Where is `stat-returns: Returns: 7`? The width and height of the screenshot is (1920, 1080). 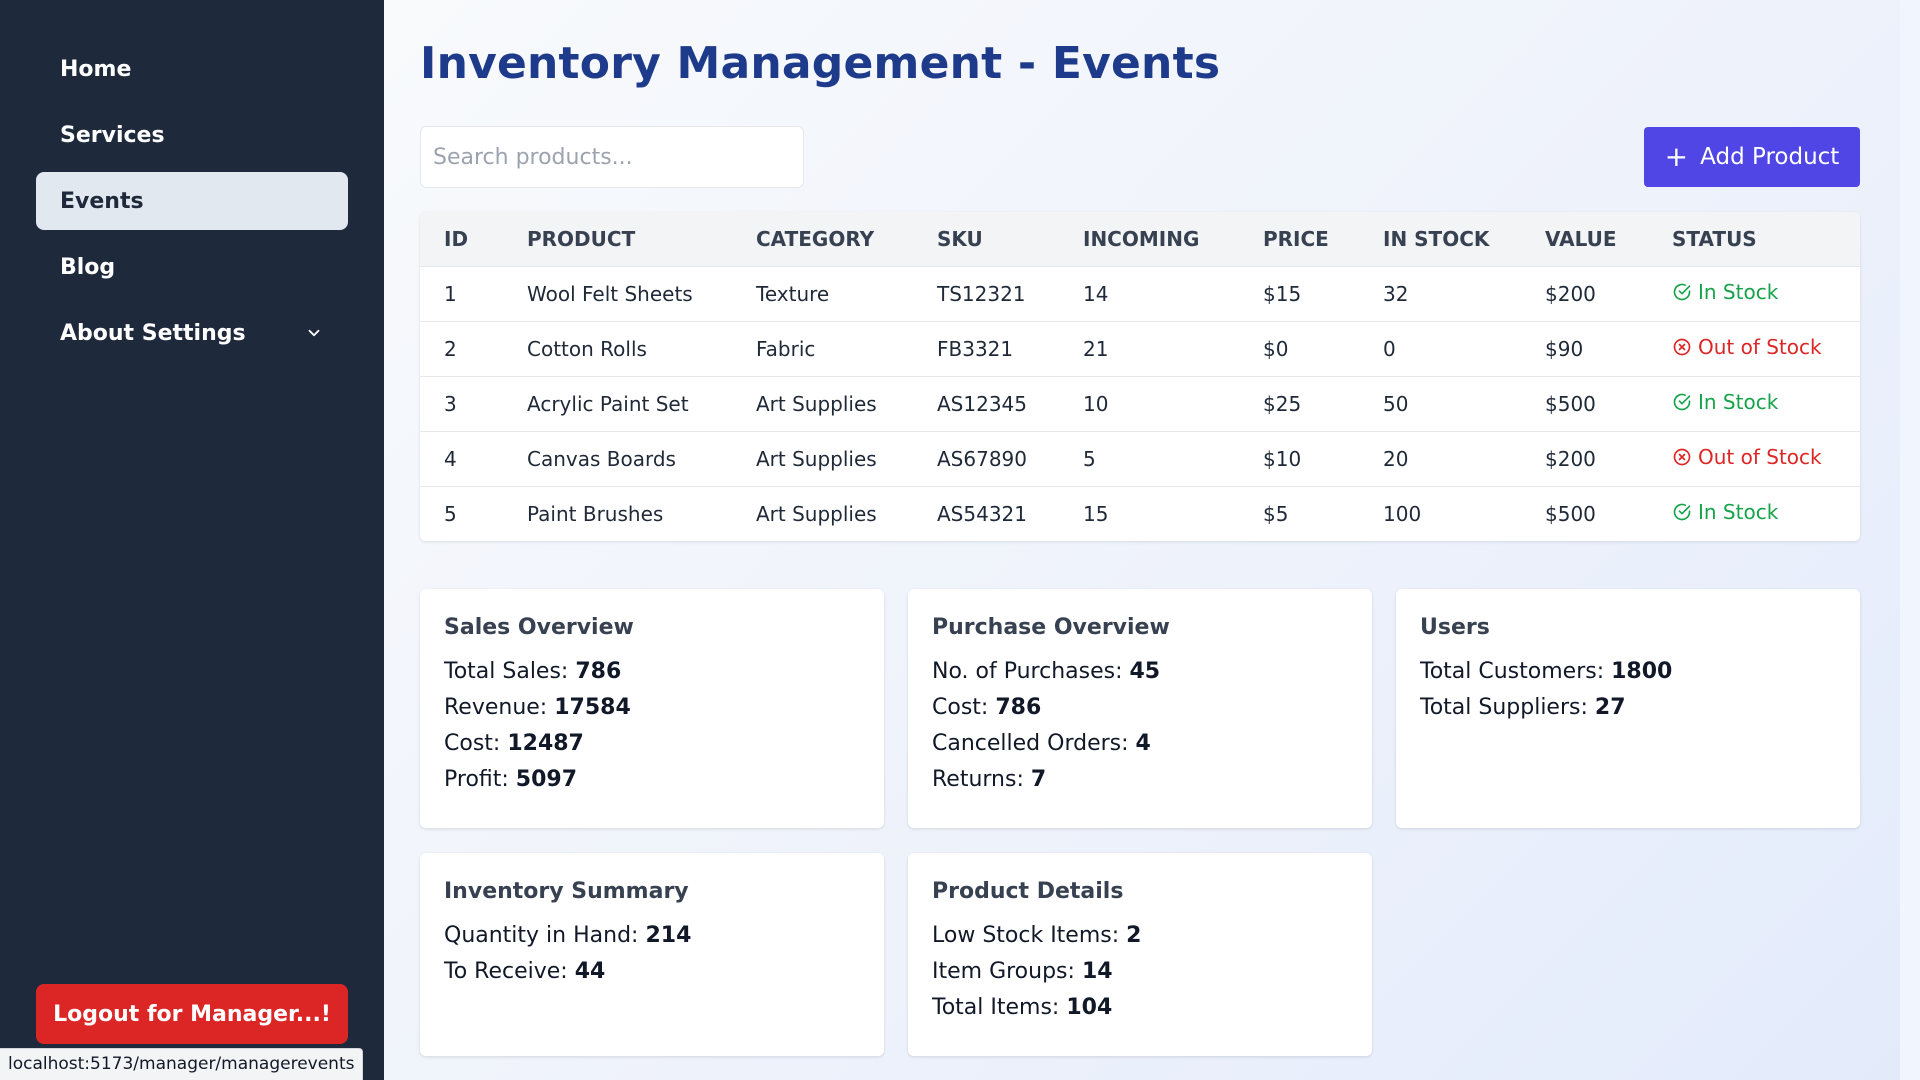 stat-returns: Returns: 7 is located at coordinates (989, 779).